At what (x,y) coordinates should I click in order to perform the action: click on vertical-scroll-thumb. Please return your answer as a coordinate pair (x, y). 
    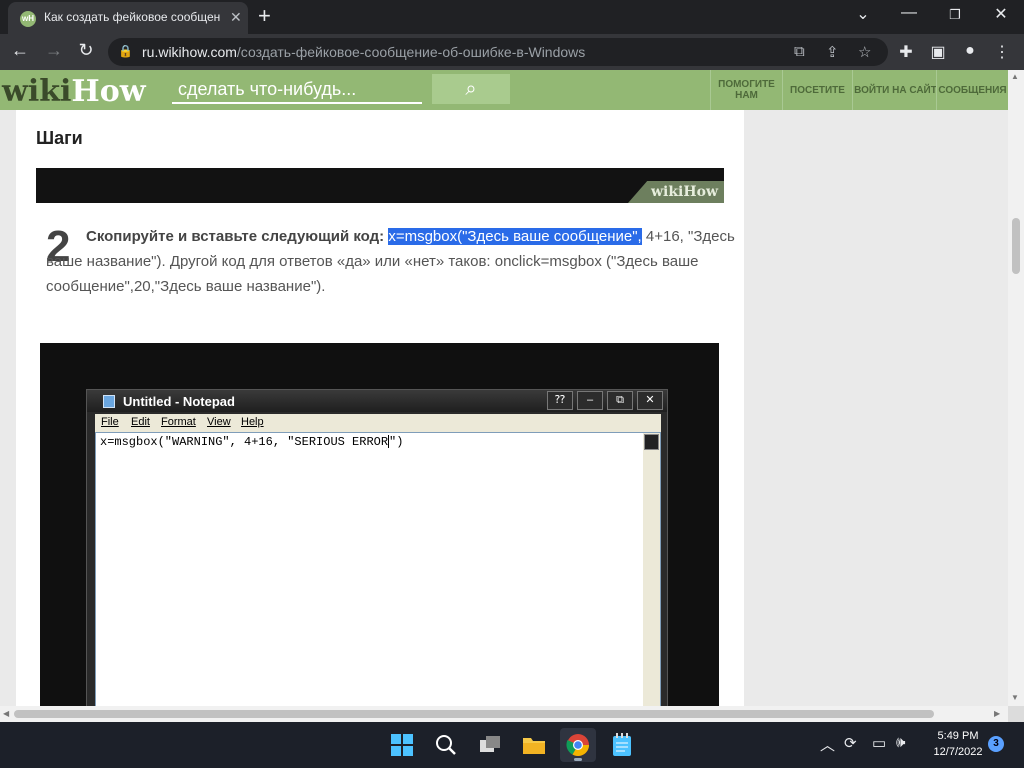
    Looking at the image, I should click on (1016, 246).